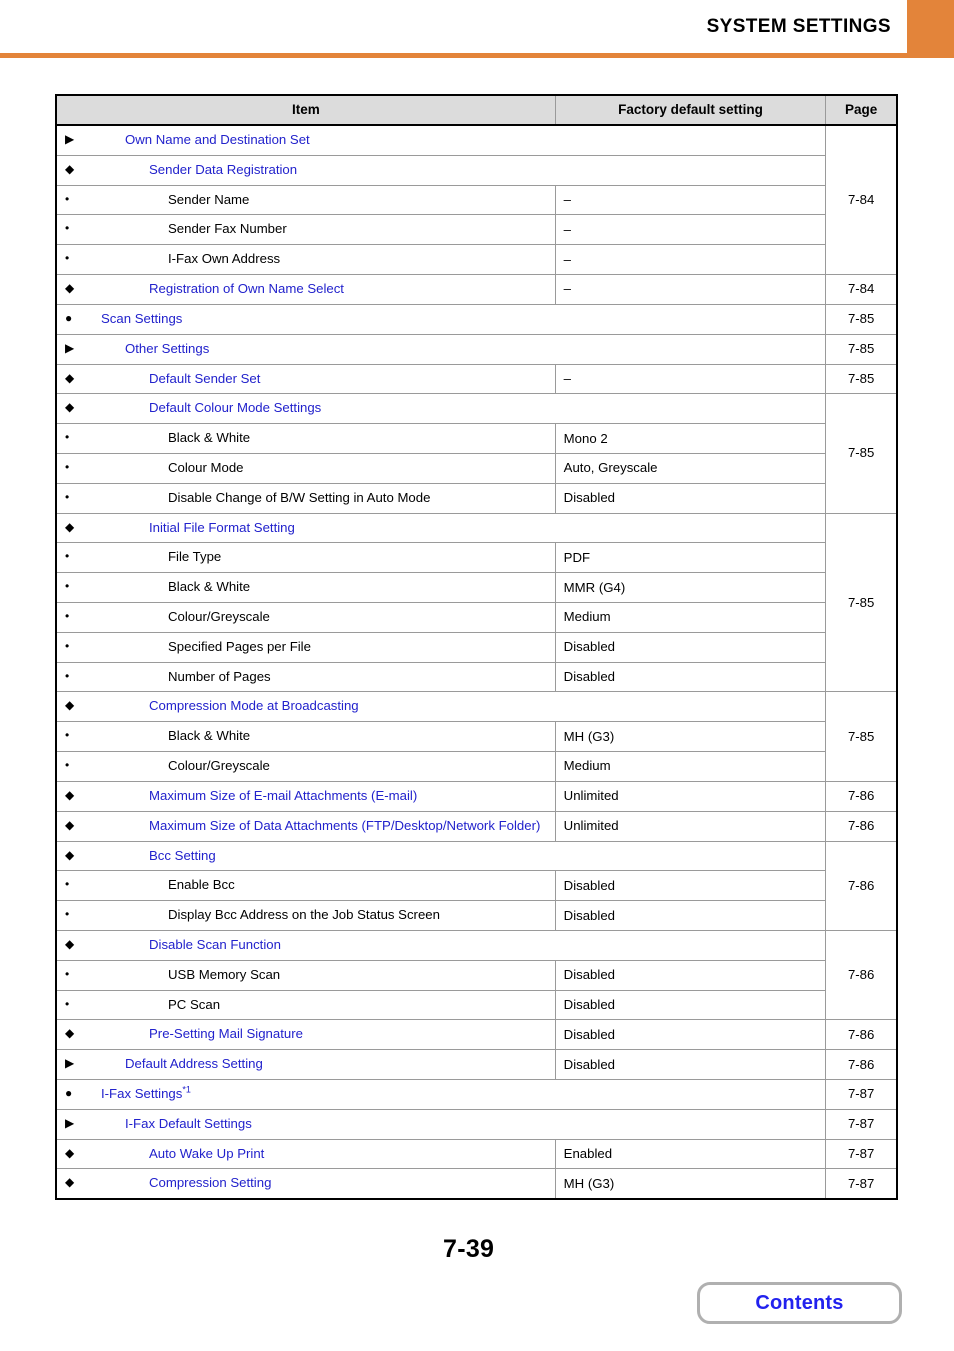  I want to click on setting-item: ▶ I-Fax Default Settings, so click(441, 1124).